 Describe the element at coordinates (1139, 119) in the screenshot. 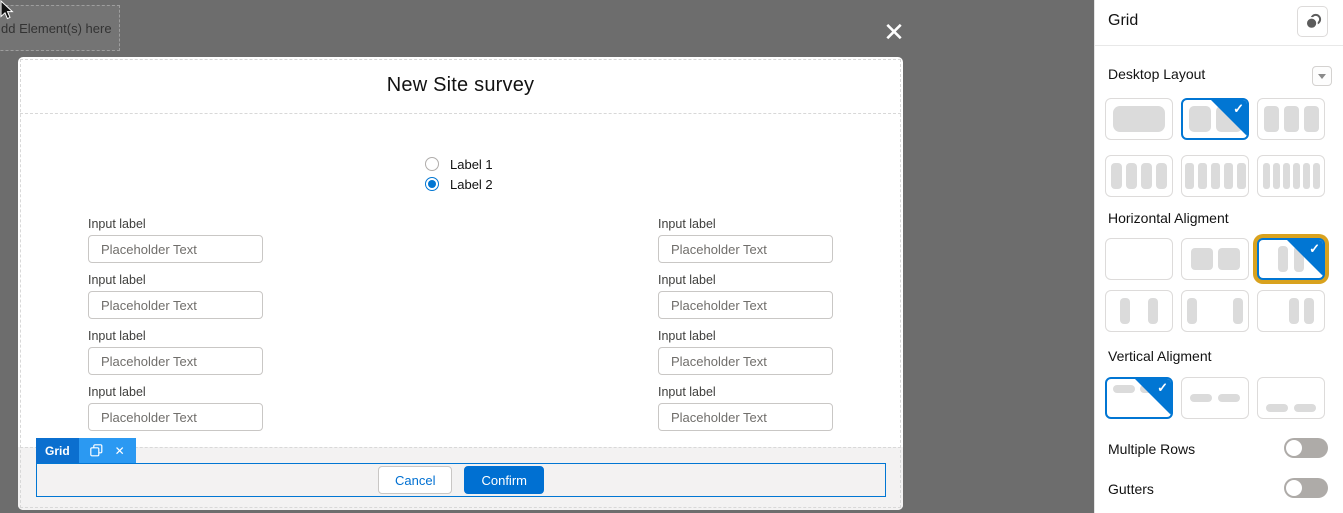

I see `layout-option-1-column` at that location.